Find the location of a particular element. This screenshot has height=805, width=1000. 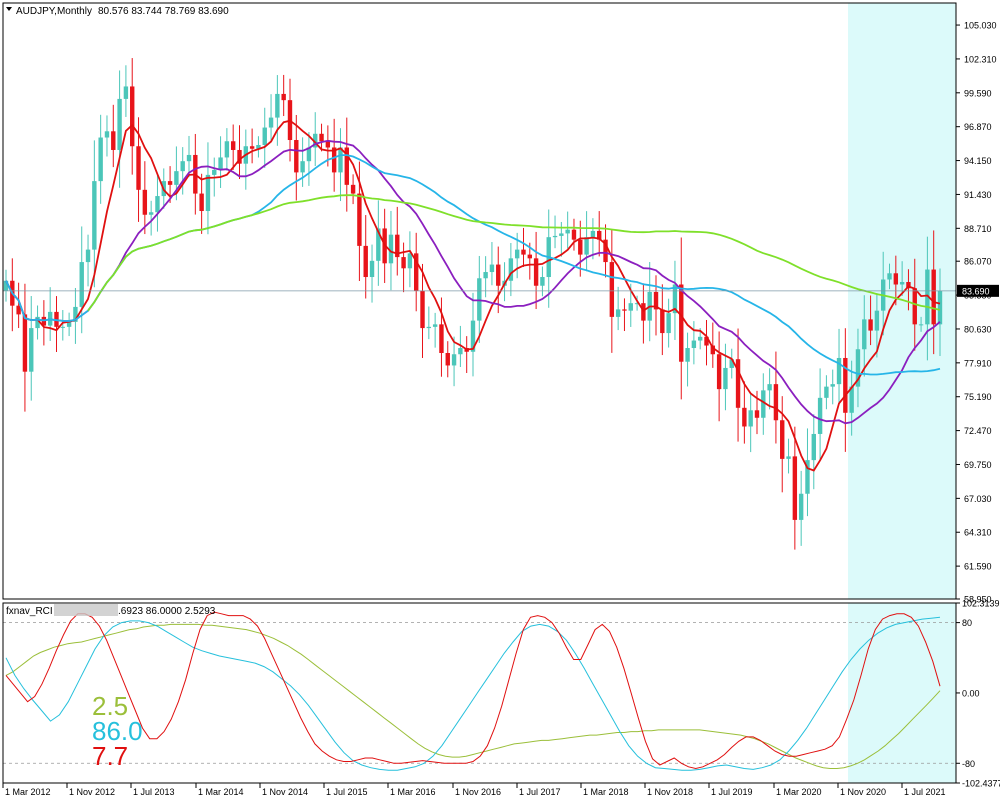

x-tick-label: 1 Mar 2018 is located at coordinates (606, 792).